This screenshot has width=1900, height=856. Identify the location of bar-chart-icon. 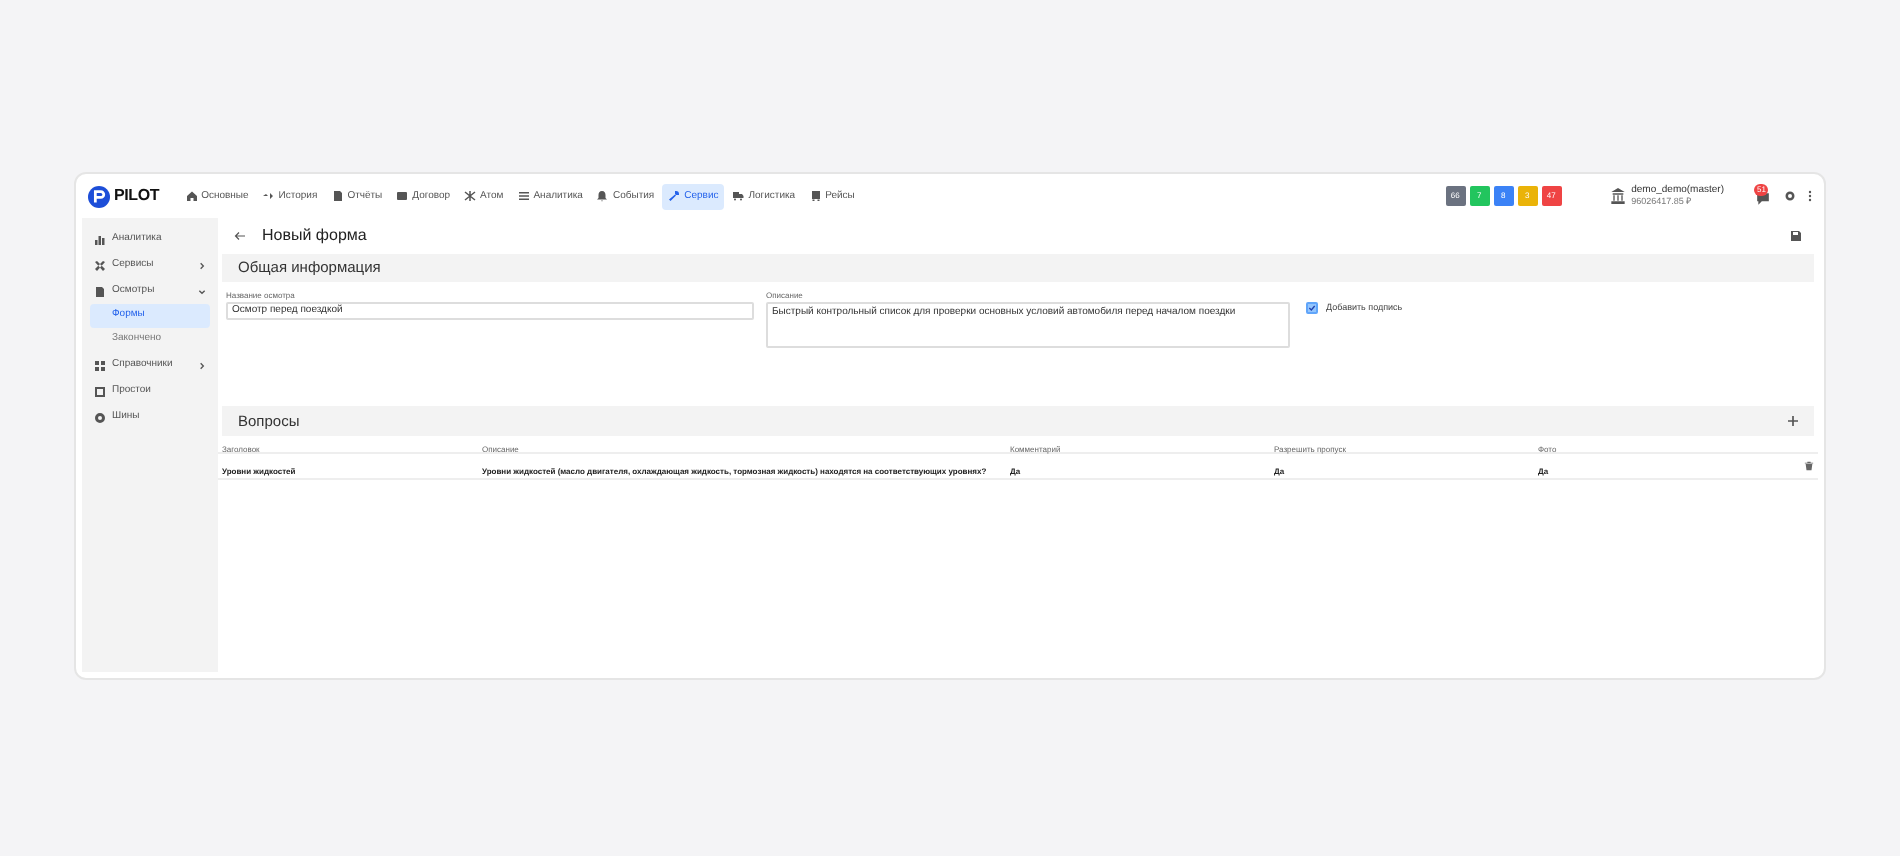
(100, 239).